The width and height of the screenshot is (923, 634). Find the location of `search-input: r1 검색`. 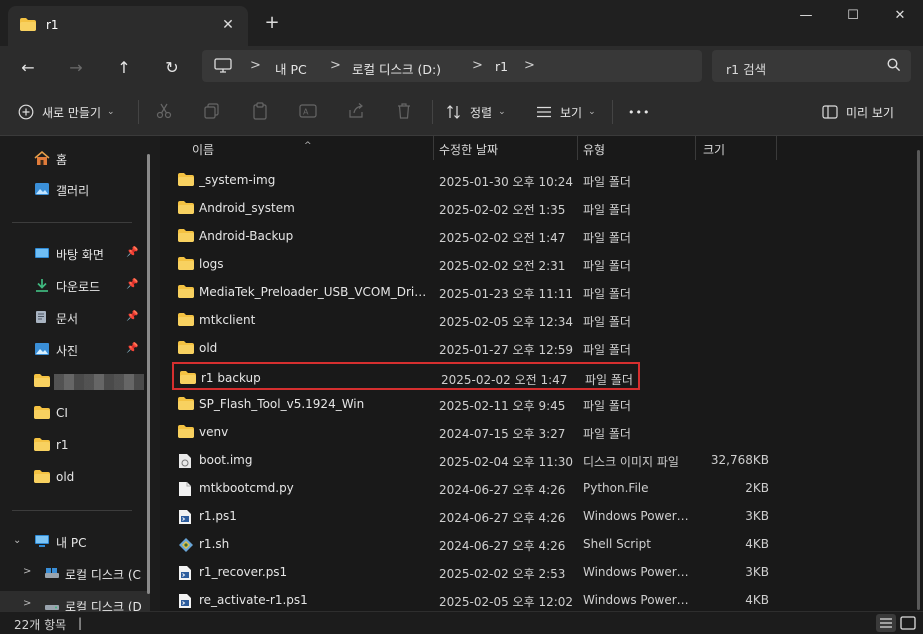

search-input: r1 검색 is located at coordinates (811, 66).